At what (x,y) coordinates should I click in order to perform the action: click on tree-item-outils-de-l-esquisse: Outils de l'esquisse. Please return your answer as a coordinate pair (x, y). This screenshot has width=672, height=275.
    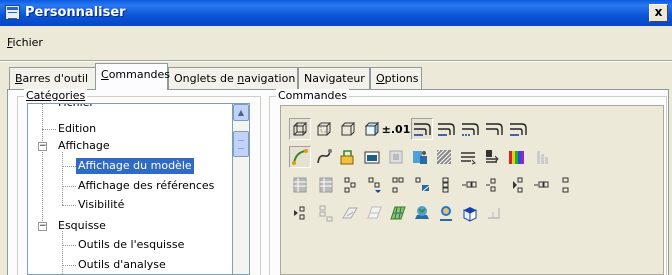
    Looking at the image, I should click on (131, 245).